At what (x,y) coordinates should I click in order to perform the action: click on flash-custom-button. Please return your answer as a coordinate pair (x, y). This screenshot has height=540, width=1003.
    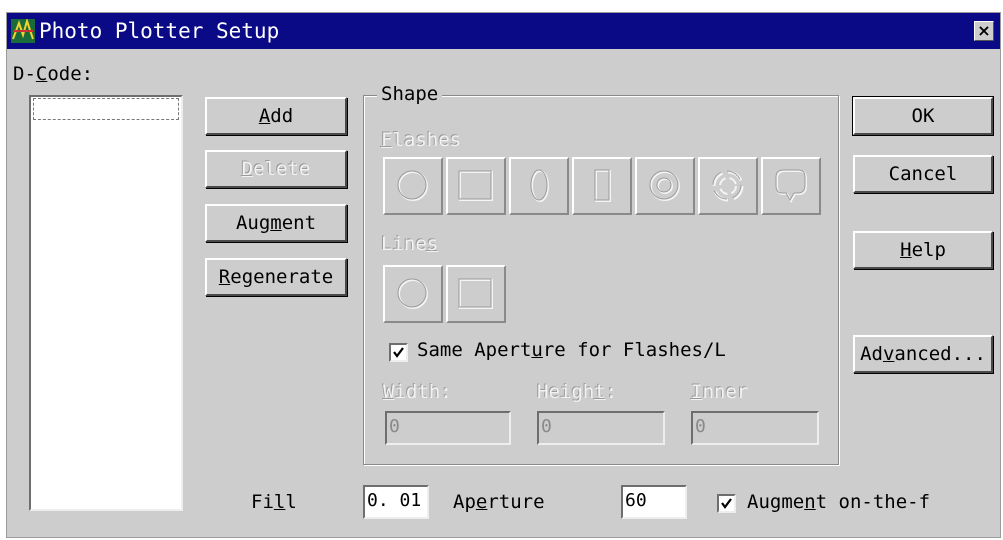
    Looking at the image, I should click on (791, 186).